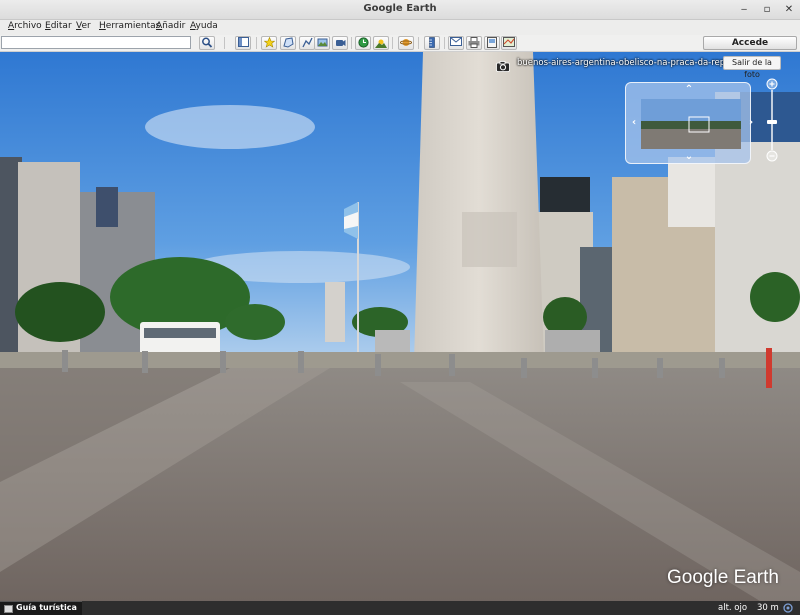  What do you see at coordinates (8, 609) in the screenshot?
I see `tour-guide-icon` at bounding box center [8, 609].